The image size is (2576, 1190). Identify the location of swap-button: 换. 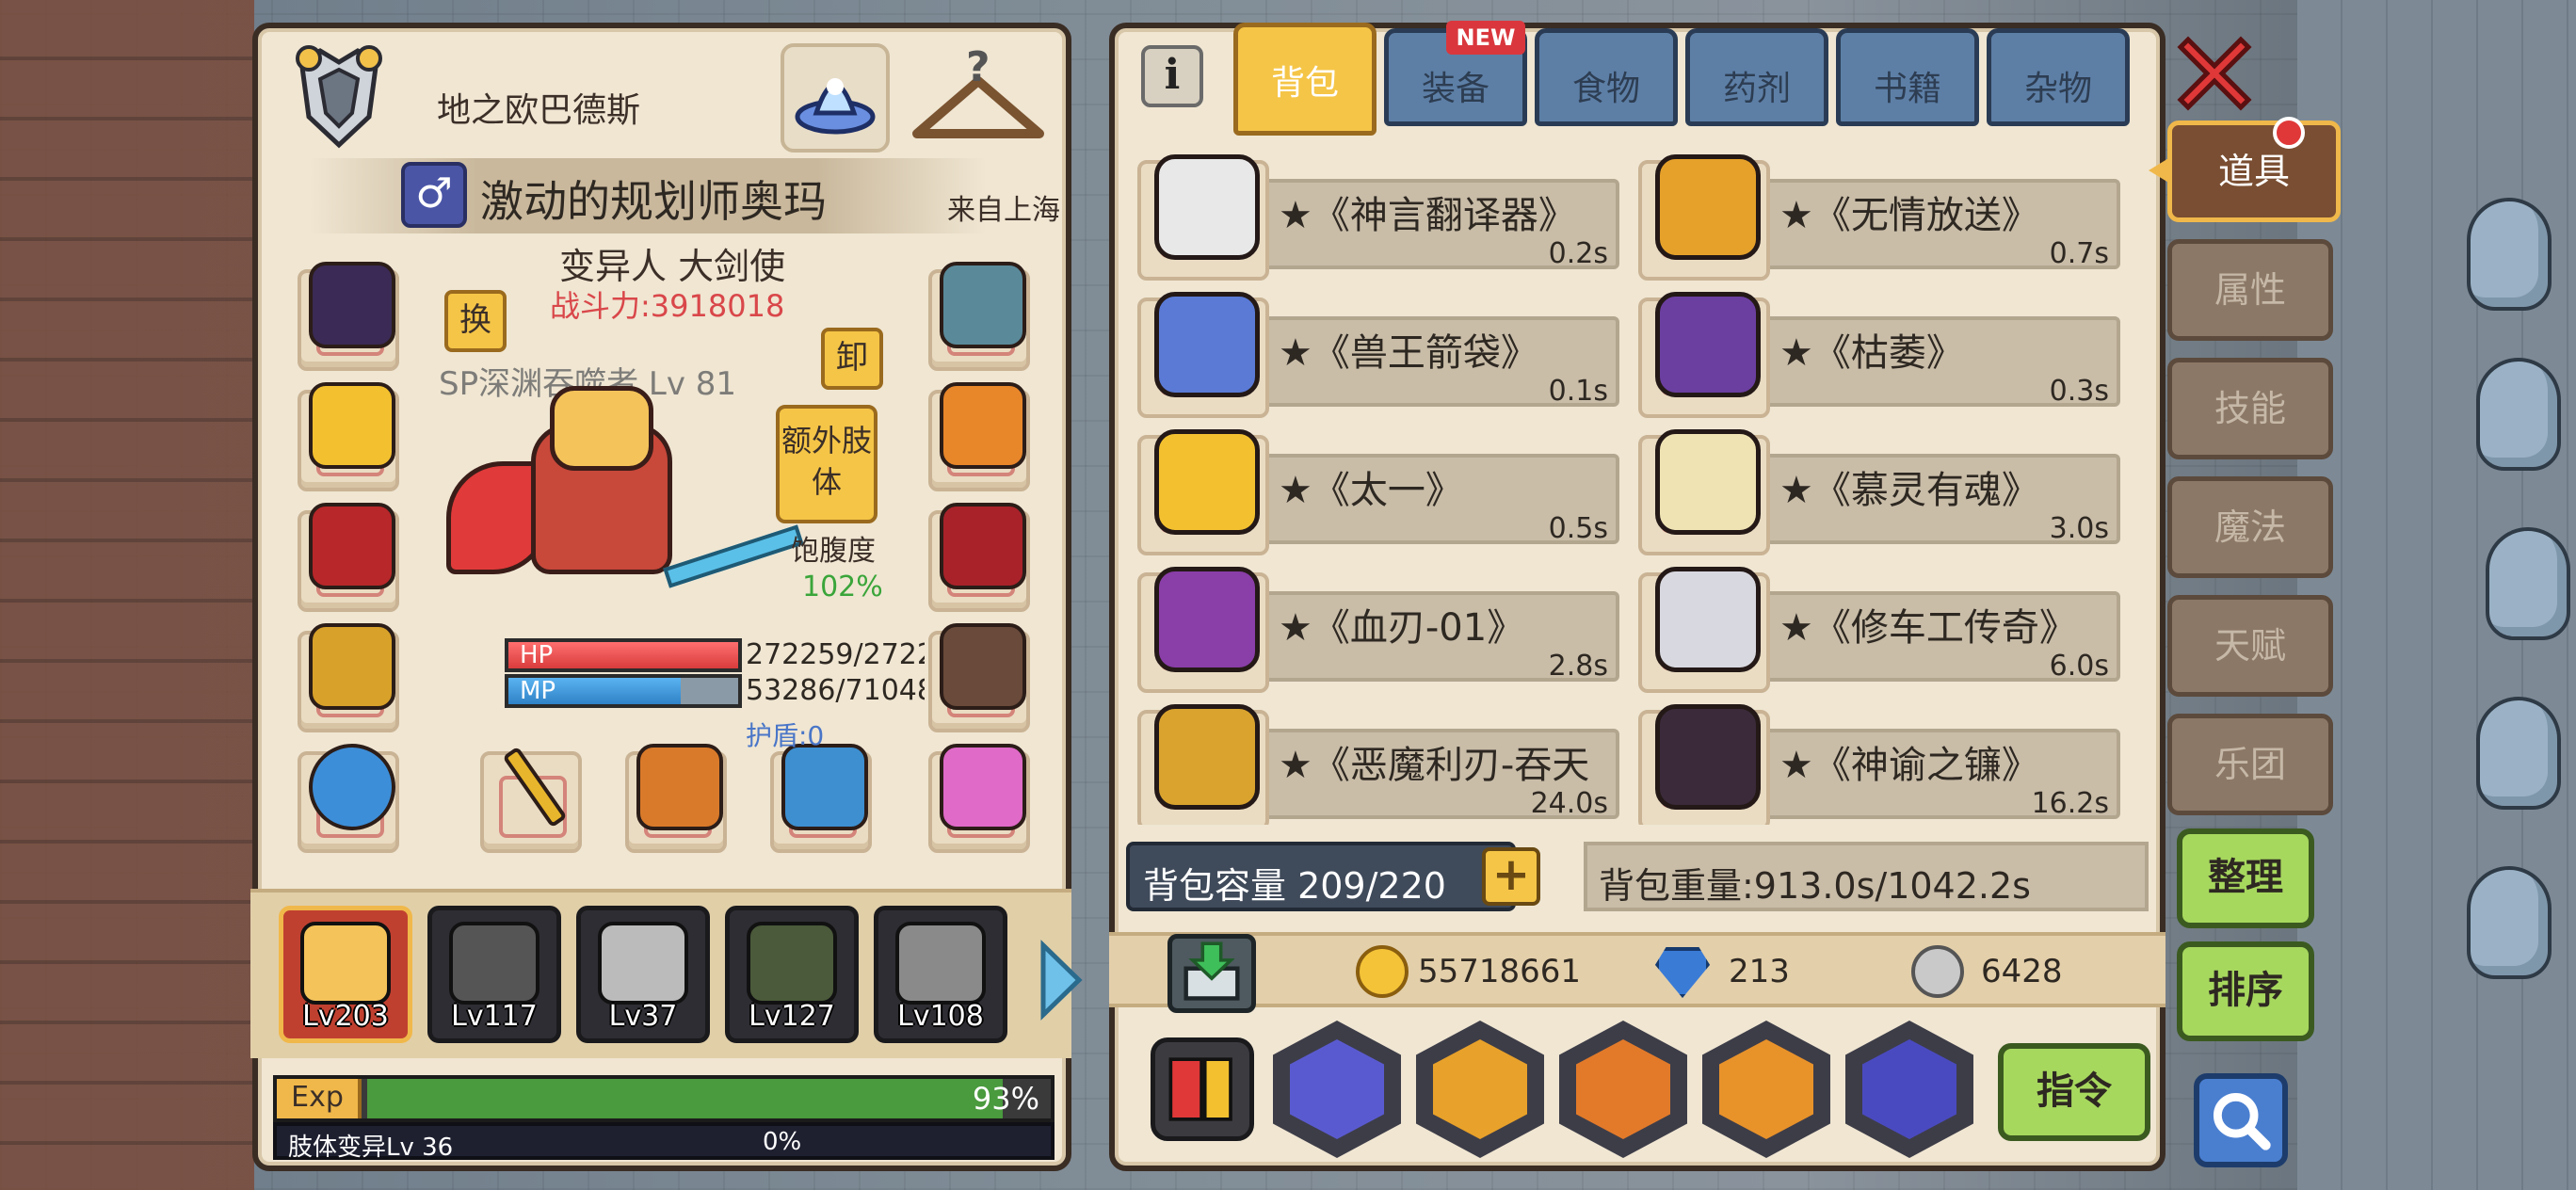
(475, 321).